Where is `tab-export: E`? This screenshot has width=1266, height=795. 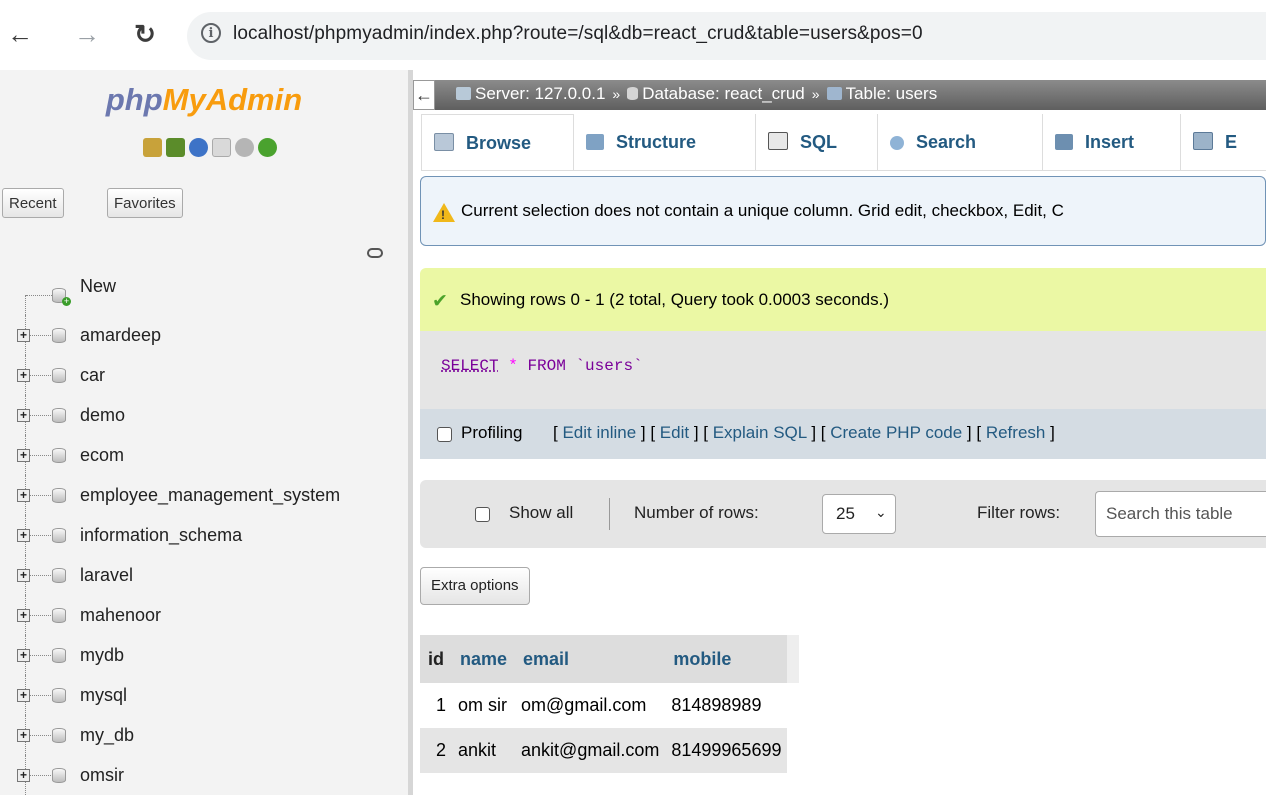 tab-export: E is located at coordinates (1223, 142).